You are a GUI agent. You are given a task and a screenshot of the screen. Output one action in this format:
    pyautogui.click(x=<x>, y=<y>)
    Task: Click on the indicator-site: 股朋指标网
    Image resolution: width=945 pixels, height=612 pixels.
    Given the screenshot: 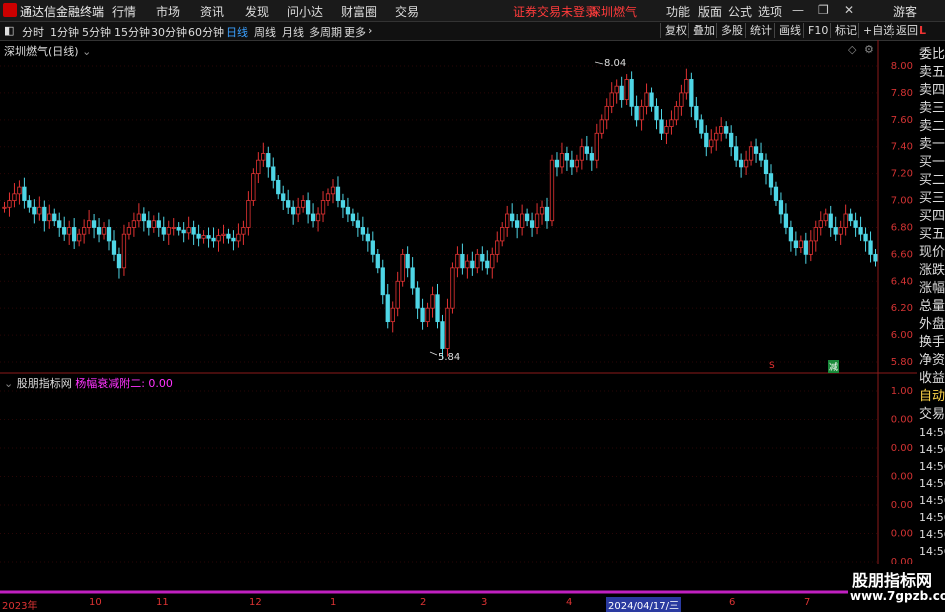 What is the action you would take?
    pyautogui.click(x=44, y=383)
    